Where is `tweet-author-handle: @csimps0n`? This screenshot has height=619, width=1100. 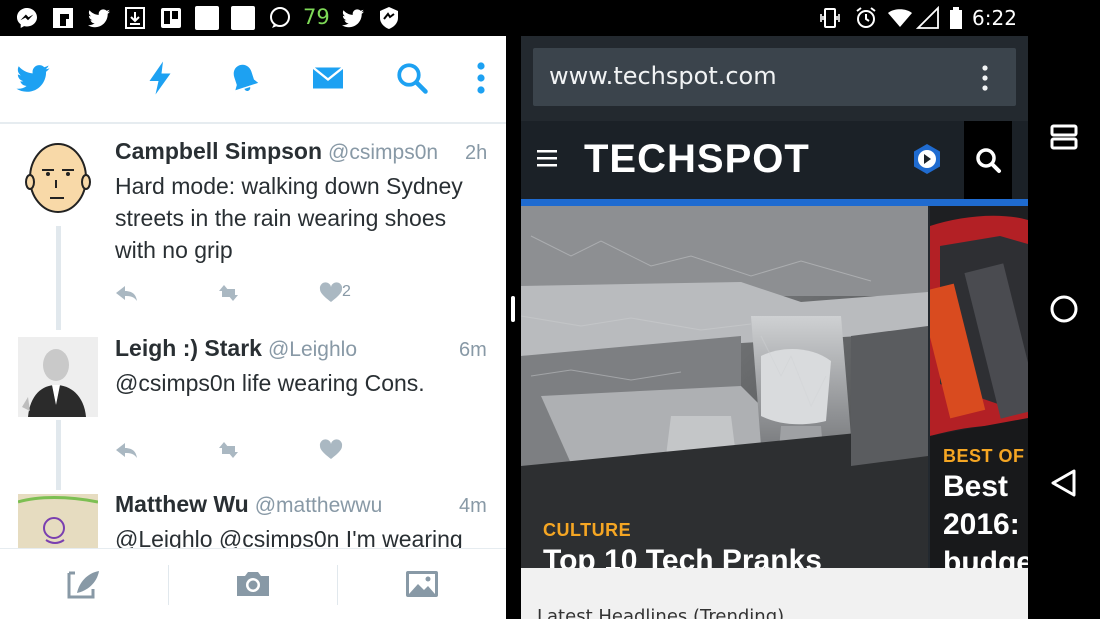 tweet-author-handle: @csimps0n is located at coordinates (383, 152).